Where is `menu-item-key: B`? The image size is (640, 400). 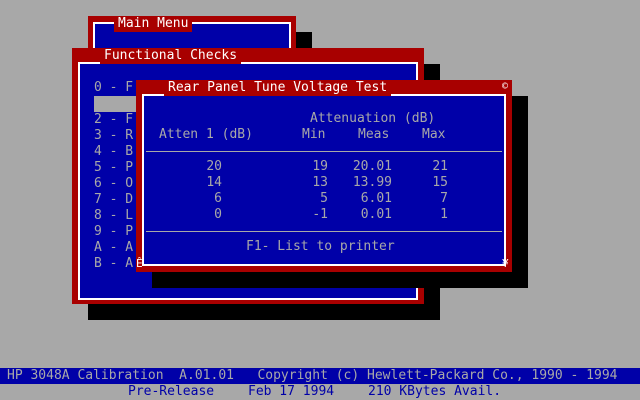
menu-item-key: B is located at coordinates (98, 263).